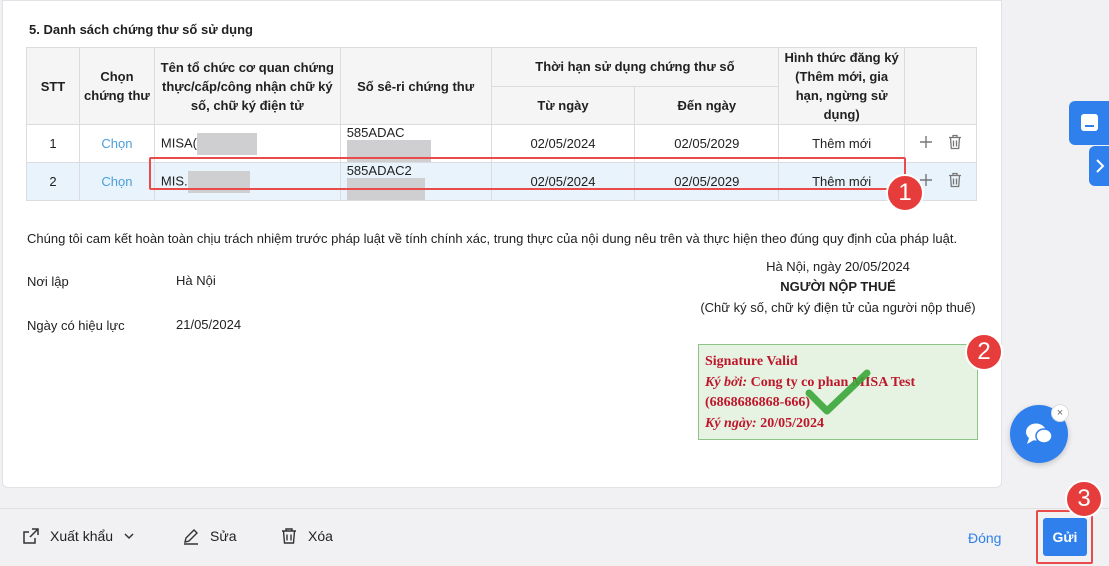 The width and height of the screenshot is (1109, 566). What do you see at coordinates (196, 280) in the screenshot?
I see `place-value: Hà Nội` at bounding box center [196, 280].